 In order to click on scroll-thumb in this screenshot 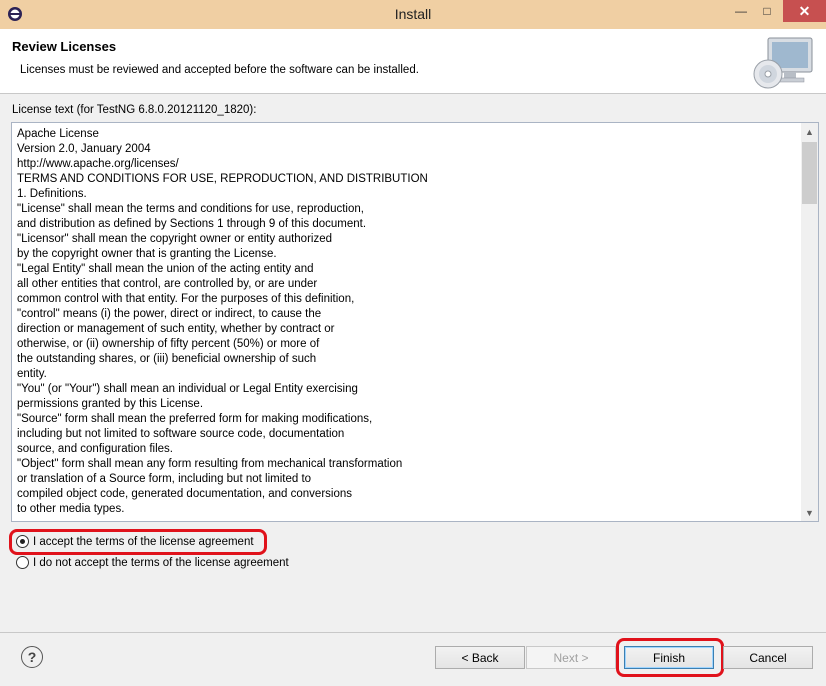, I will do `click(809, 173)`.